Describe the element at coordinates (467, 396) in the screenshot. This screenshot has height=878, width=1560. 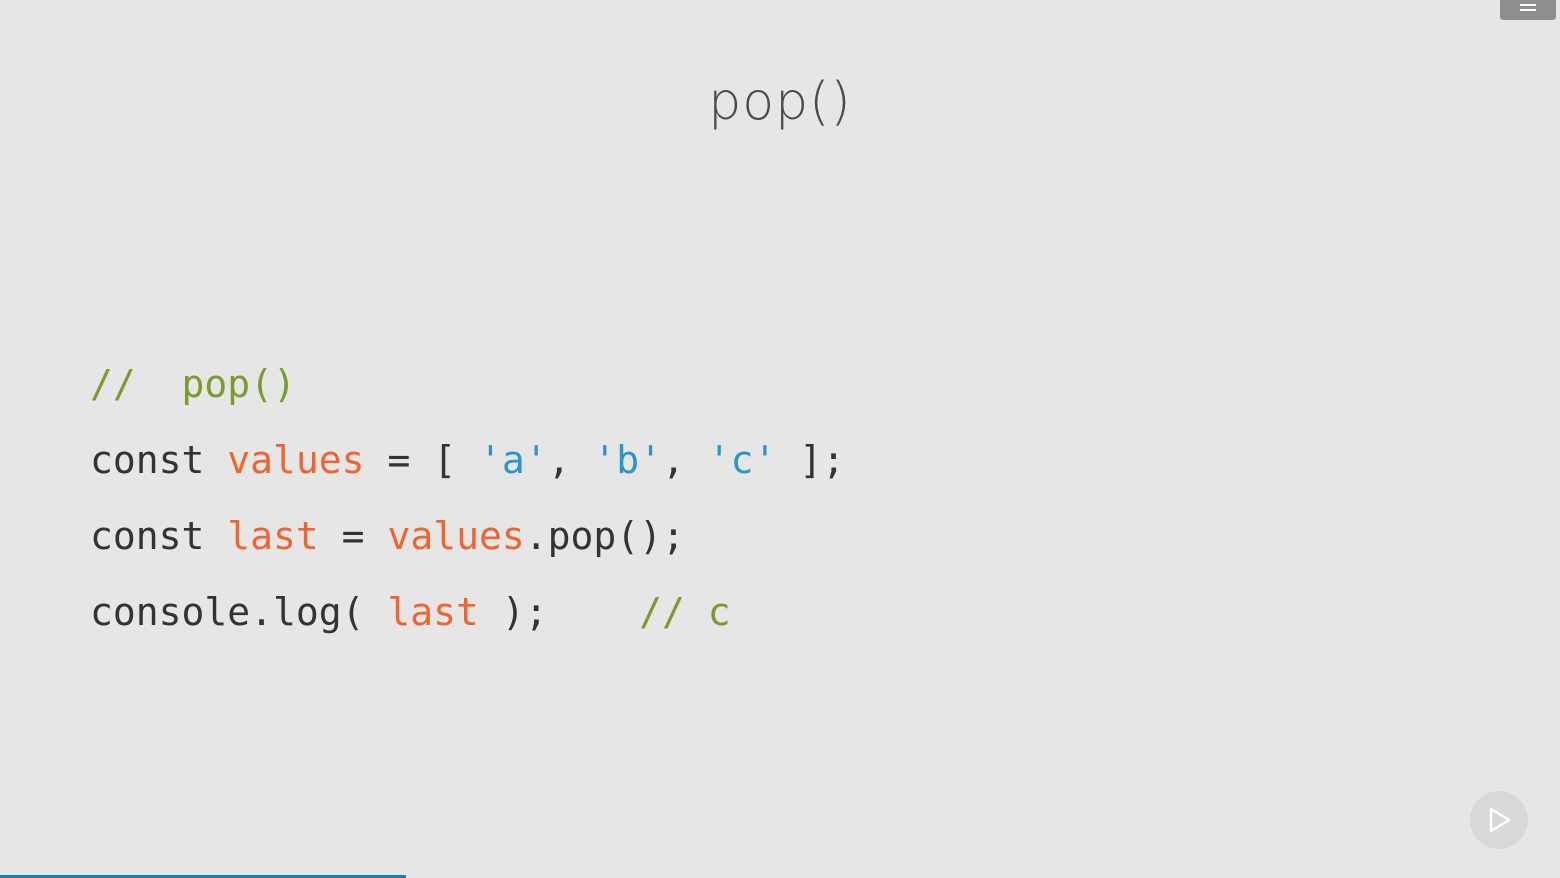
I see `code-line: // pop()` at that location.